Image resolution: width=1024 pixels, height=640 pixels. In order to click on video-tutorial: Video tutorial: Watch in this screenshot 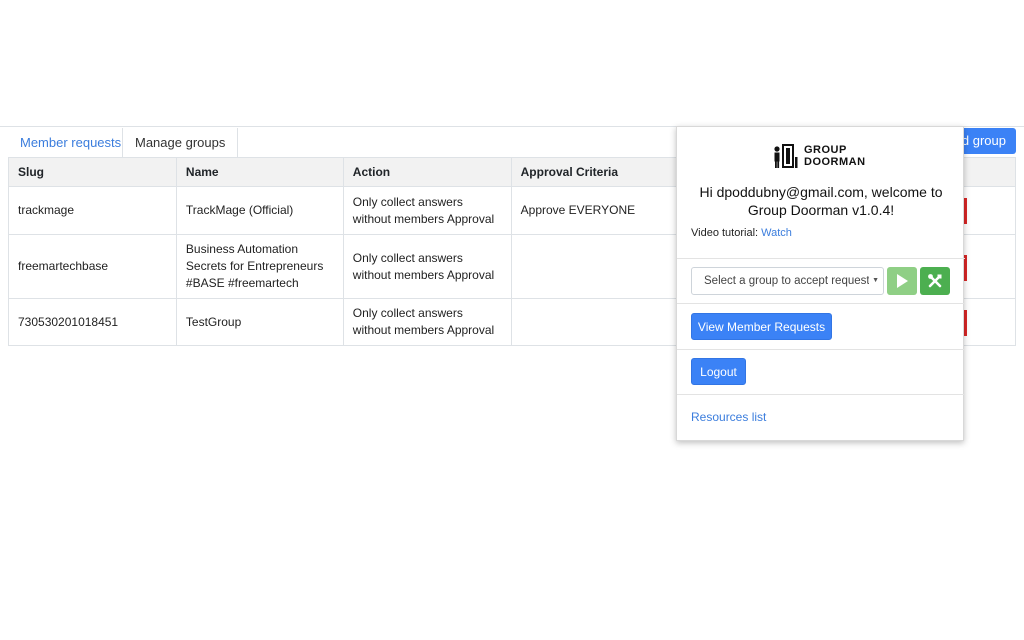, I will do `click(741, 233)`.